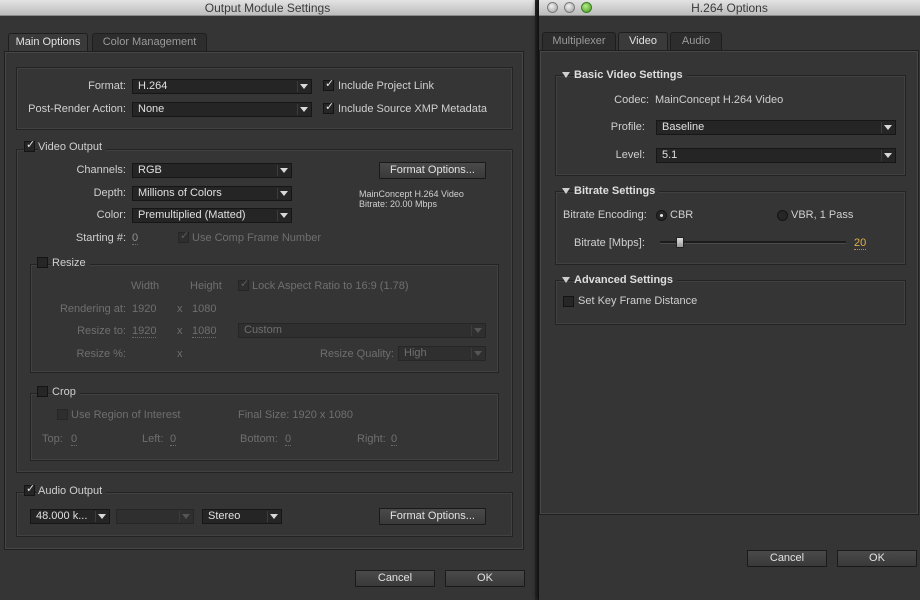 The width and height of the screenshot is (920, 600). I want to click on advanced-title: Advanced Settings, so click(626, 280).